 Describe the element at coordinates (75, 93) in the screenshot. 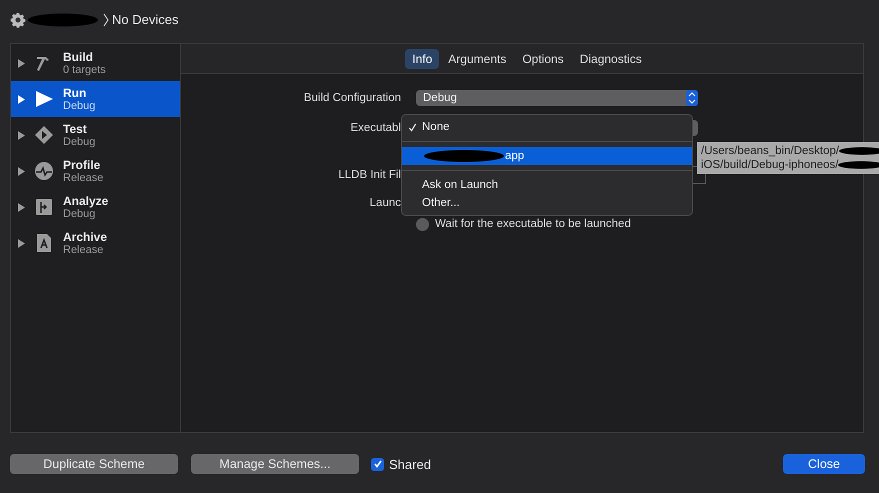

I see `action-name: Run` at that location.